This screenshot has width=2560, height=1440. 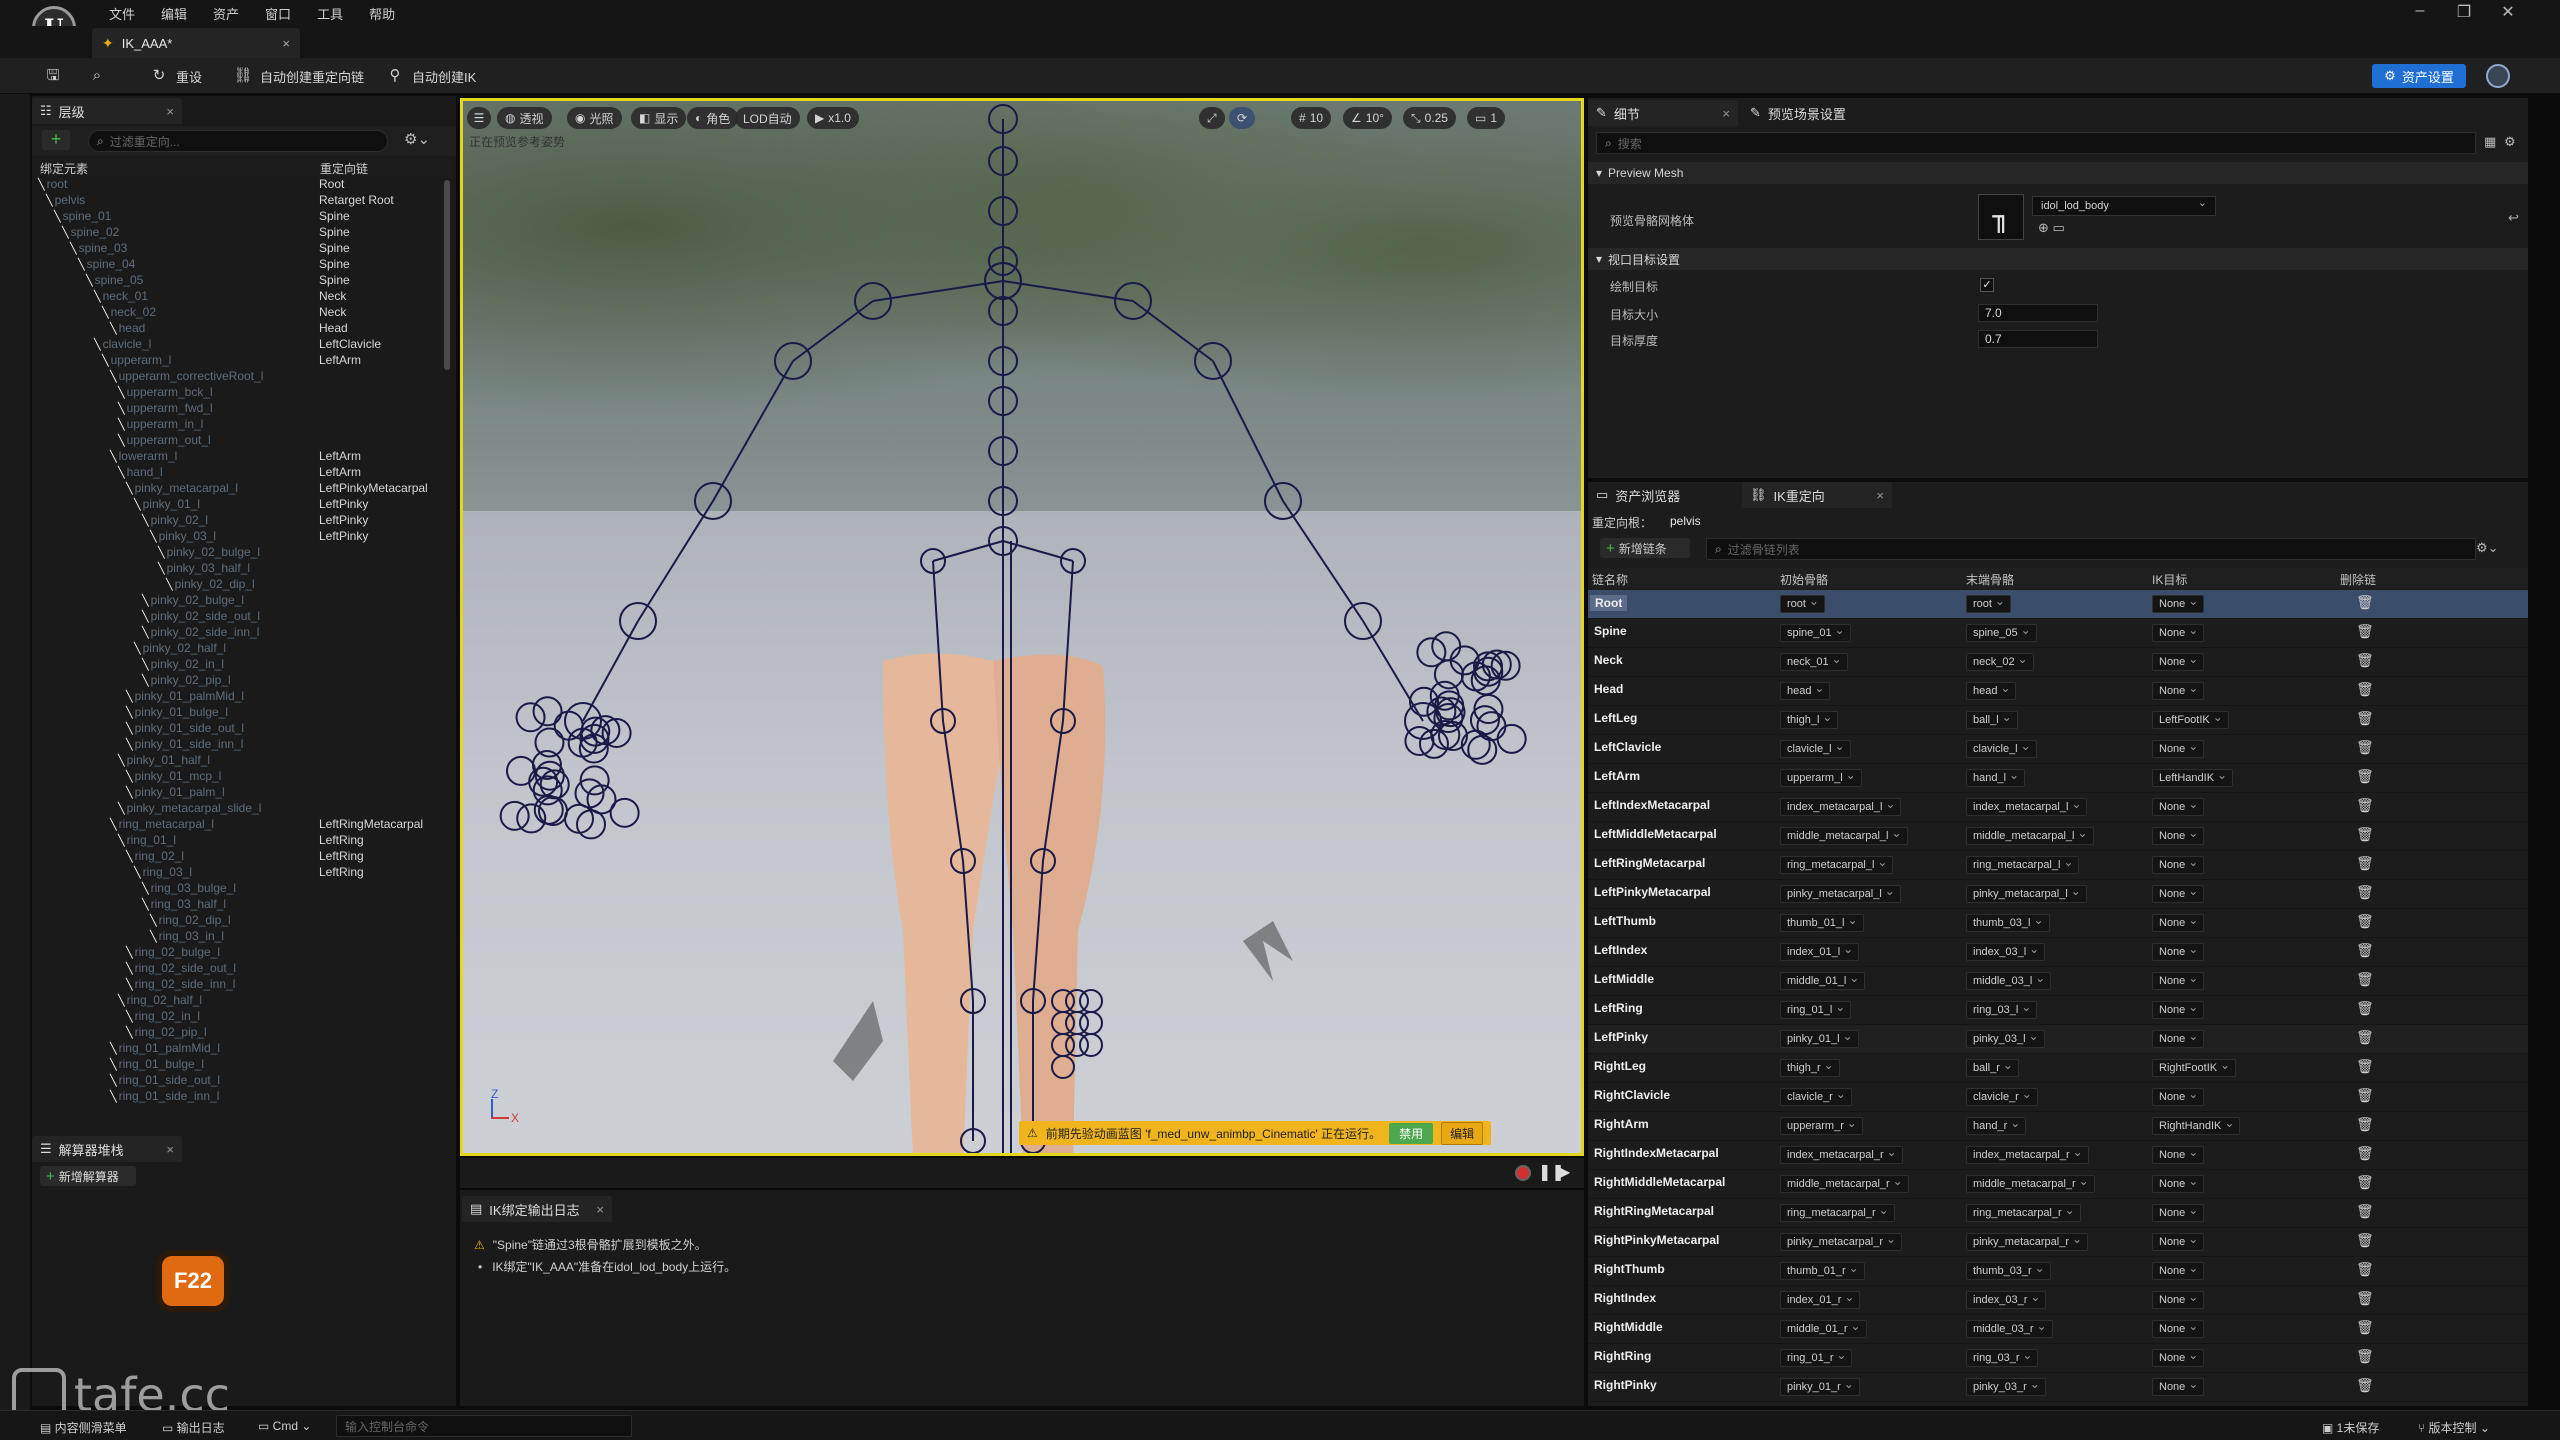 I want to click on tree-row: pinky_metacarpal_slide_l, so click(x=237, y=808).